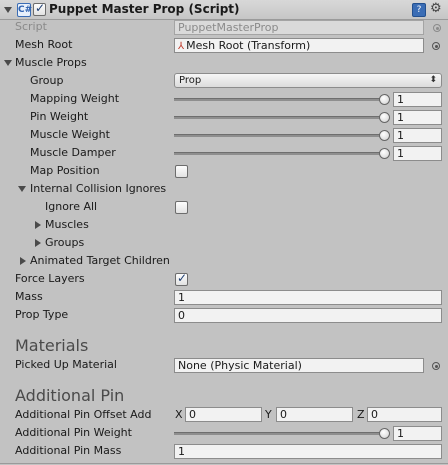 The height and width of the screenshot is (465, 448). I want to click on mesh-root-picker-icon, so click(436, 46).